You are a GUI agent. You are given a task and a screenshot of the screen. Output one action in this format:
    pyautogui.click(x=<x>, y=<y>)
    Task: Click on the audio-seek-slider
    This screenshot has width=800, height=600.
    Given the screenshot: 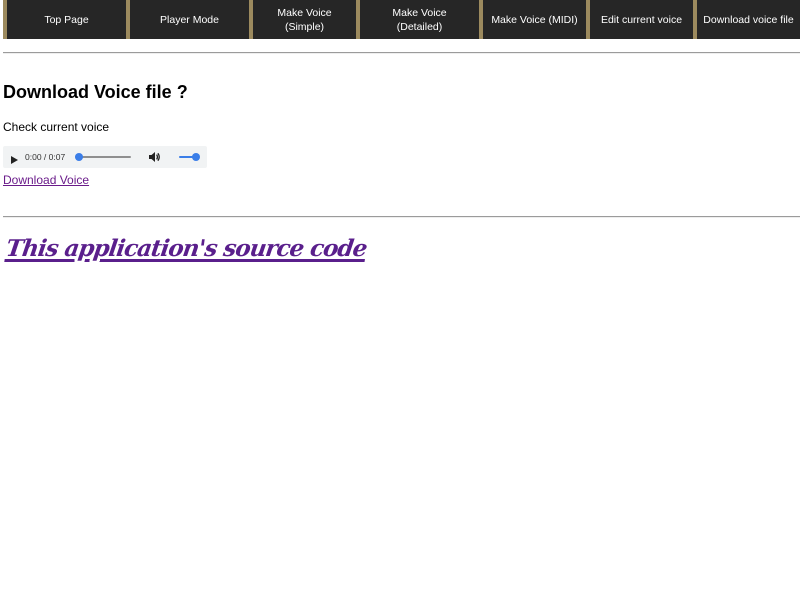 What is the action you would take?
    pyautogui.click(x=105, y=157)
    